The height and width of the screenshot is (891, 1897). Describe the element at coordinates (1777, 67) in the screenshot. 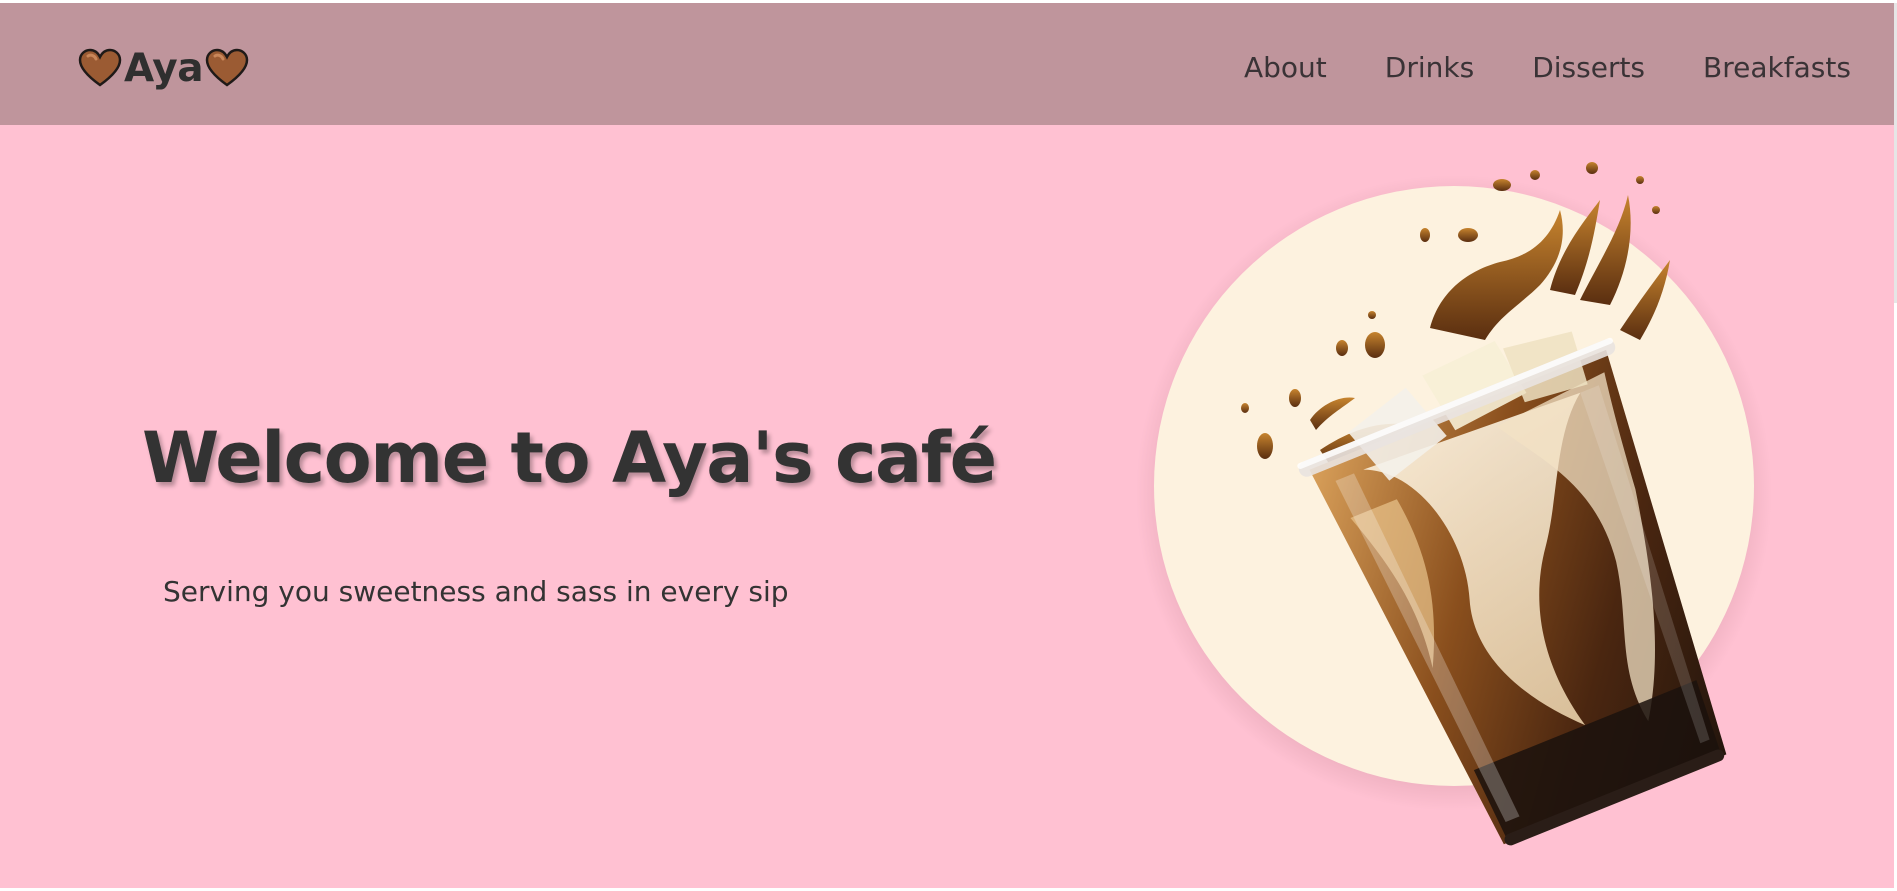

I see `nav-link-breakfasts: Breakfasts` at that location.